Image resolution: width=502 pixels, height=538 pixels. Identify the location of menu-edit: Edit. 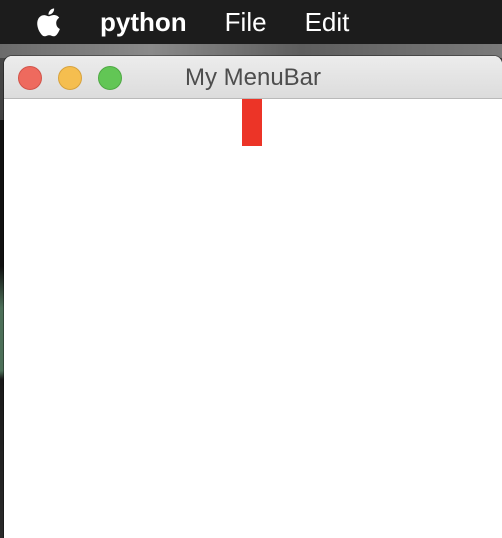
(327, 22).